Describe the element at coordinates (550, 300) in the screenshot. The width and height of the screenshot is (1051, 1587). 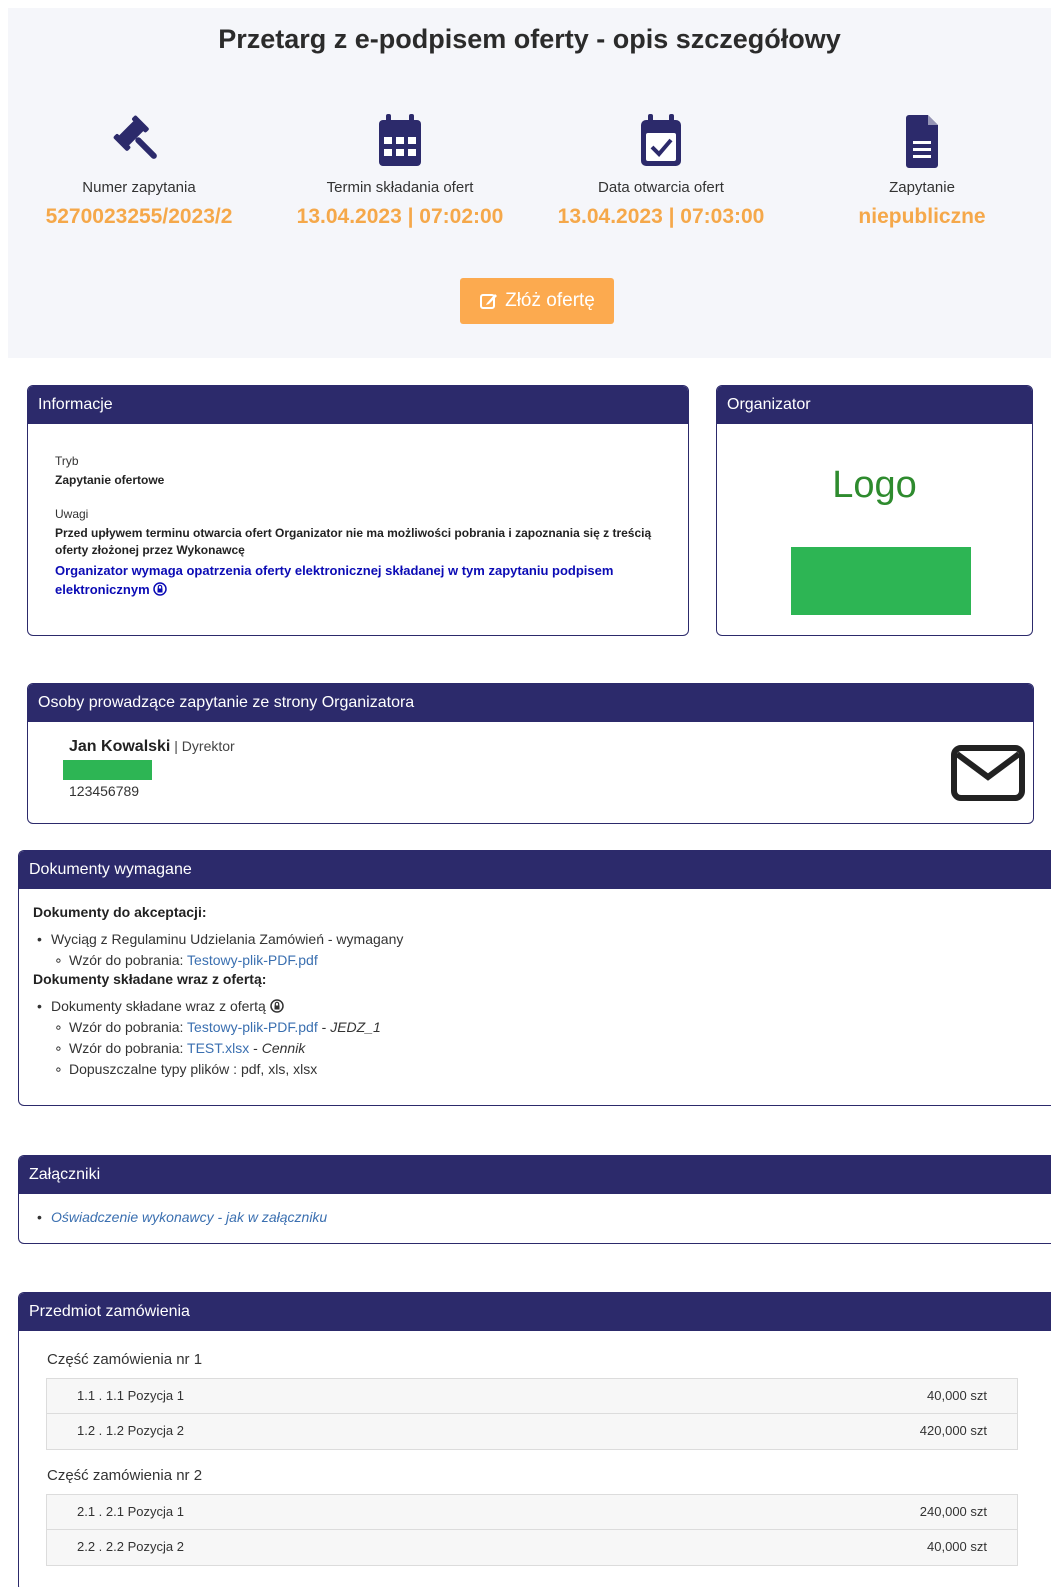
I see `submit-offer-label: Złóż ofertę` at that location.